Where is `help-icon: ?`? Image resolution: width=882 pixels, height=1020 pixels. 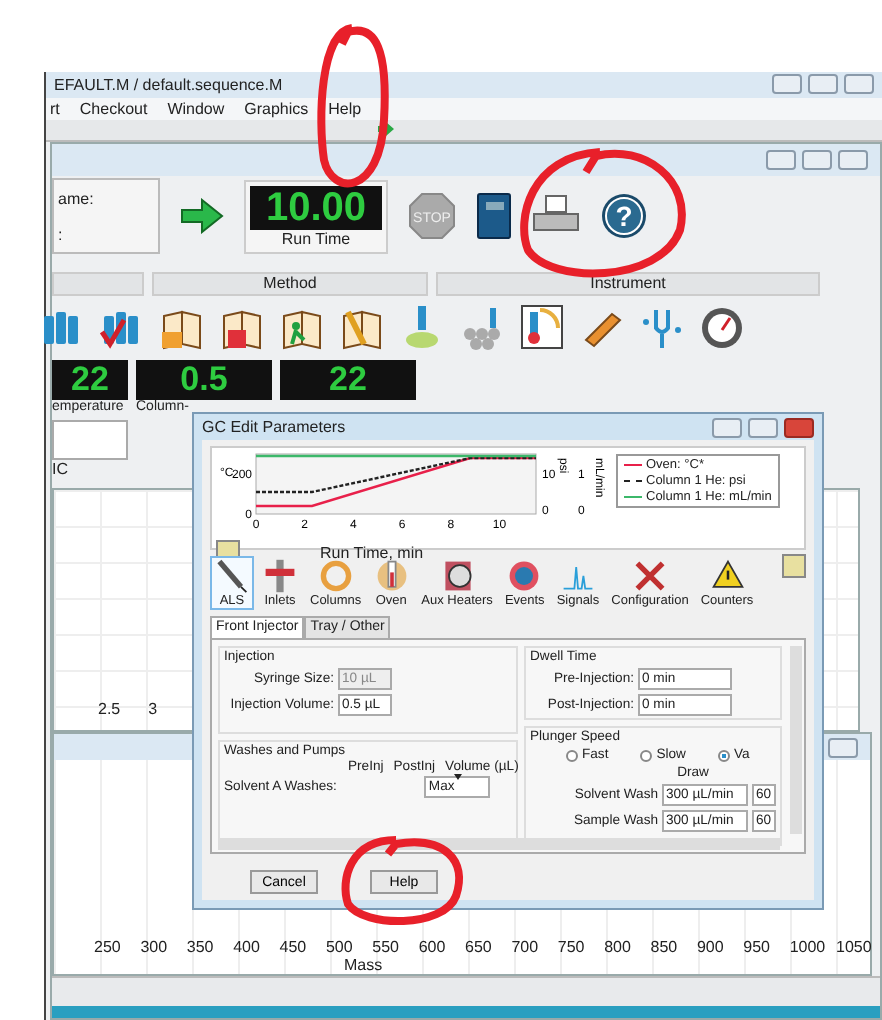
help-icon: ? is located at coordinates (624, 216).